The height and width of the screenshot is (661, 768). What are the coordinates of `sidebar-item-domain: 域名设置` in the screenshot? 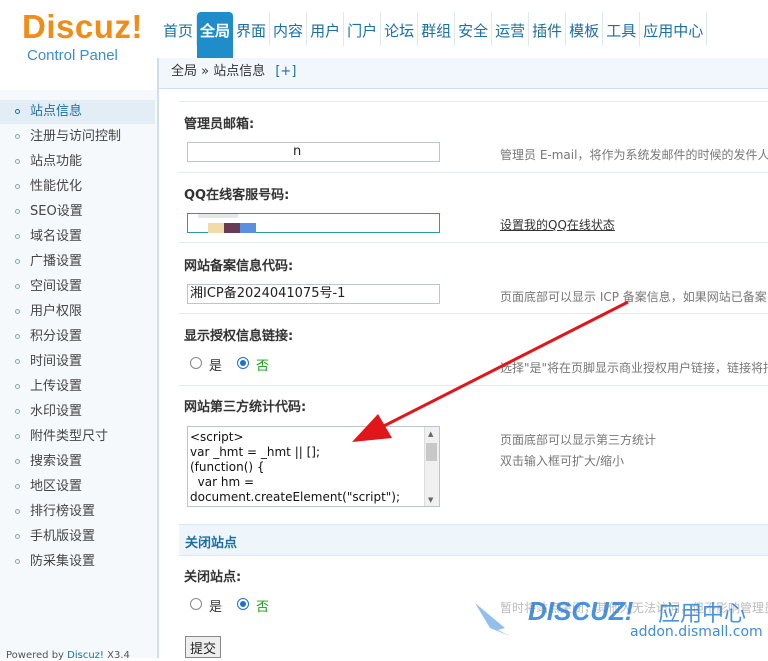 It's located at (77, 237).